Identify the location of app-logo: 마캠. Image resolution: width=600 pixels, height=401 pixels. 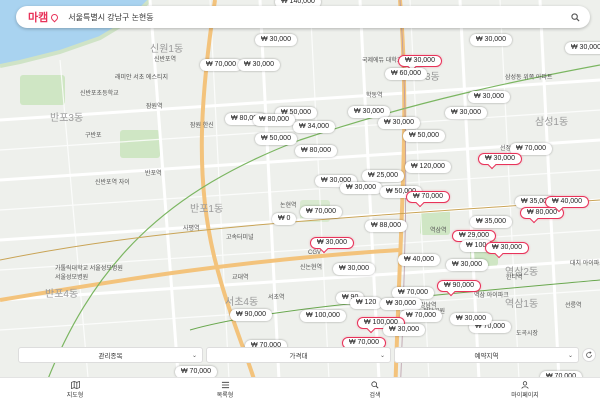
(44, 17).